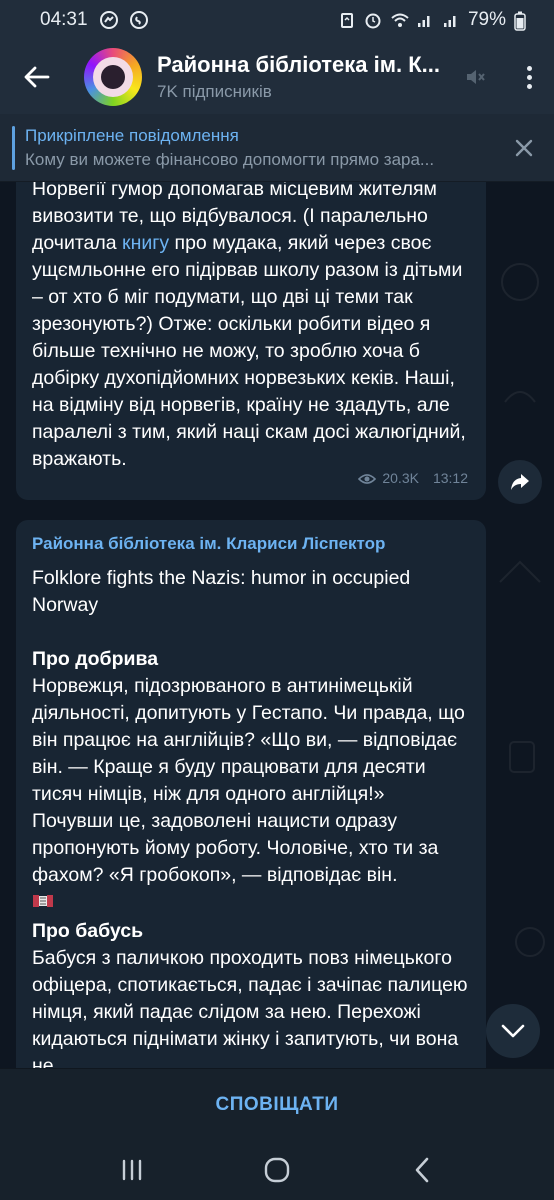 The height and width of the screenshot is (1200, 554). What do you see at coordinates (347, 20) in the screenshot?
I see `recycle-icon` at bounding box center [347, 20].